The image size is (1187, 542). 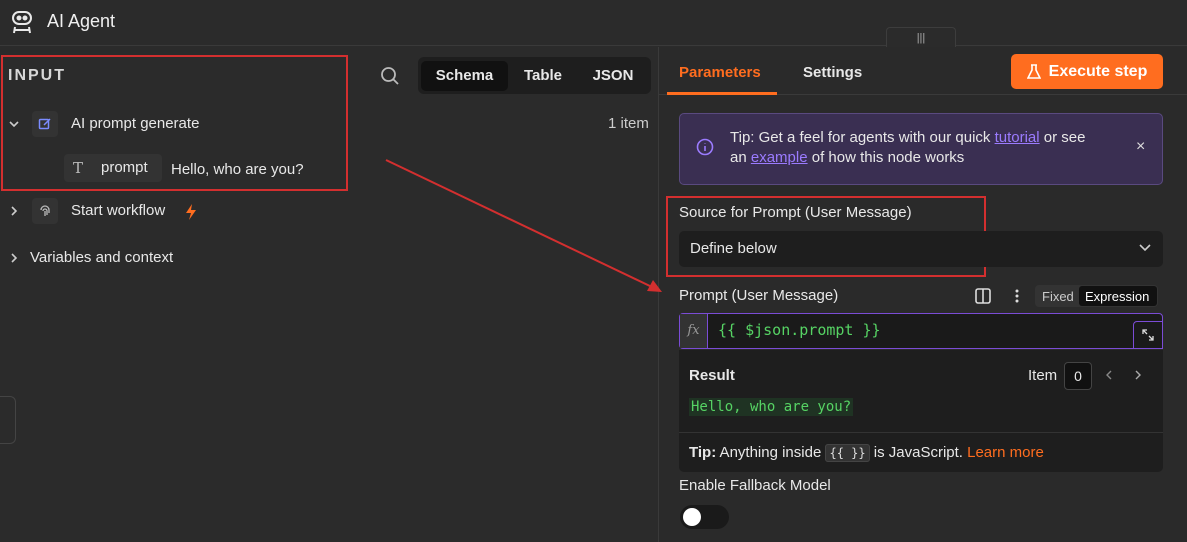 What do you see at coordinates (135, 123) in the screenshot?
I see `node-ai-prompt-generate: AI prompt generate` at bounding box center [135, 123].